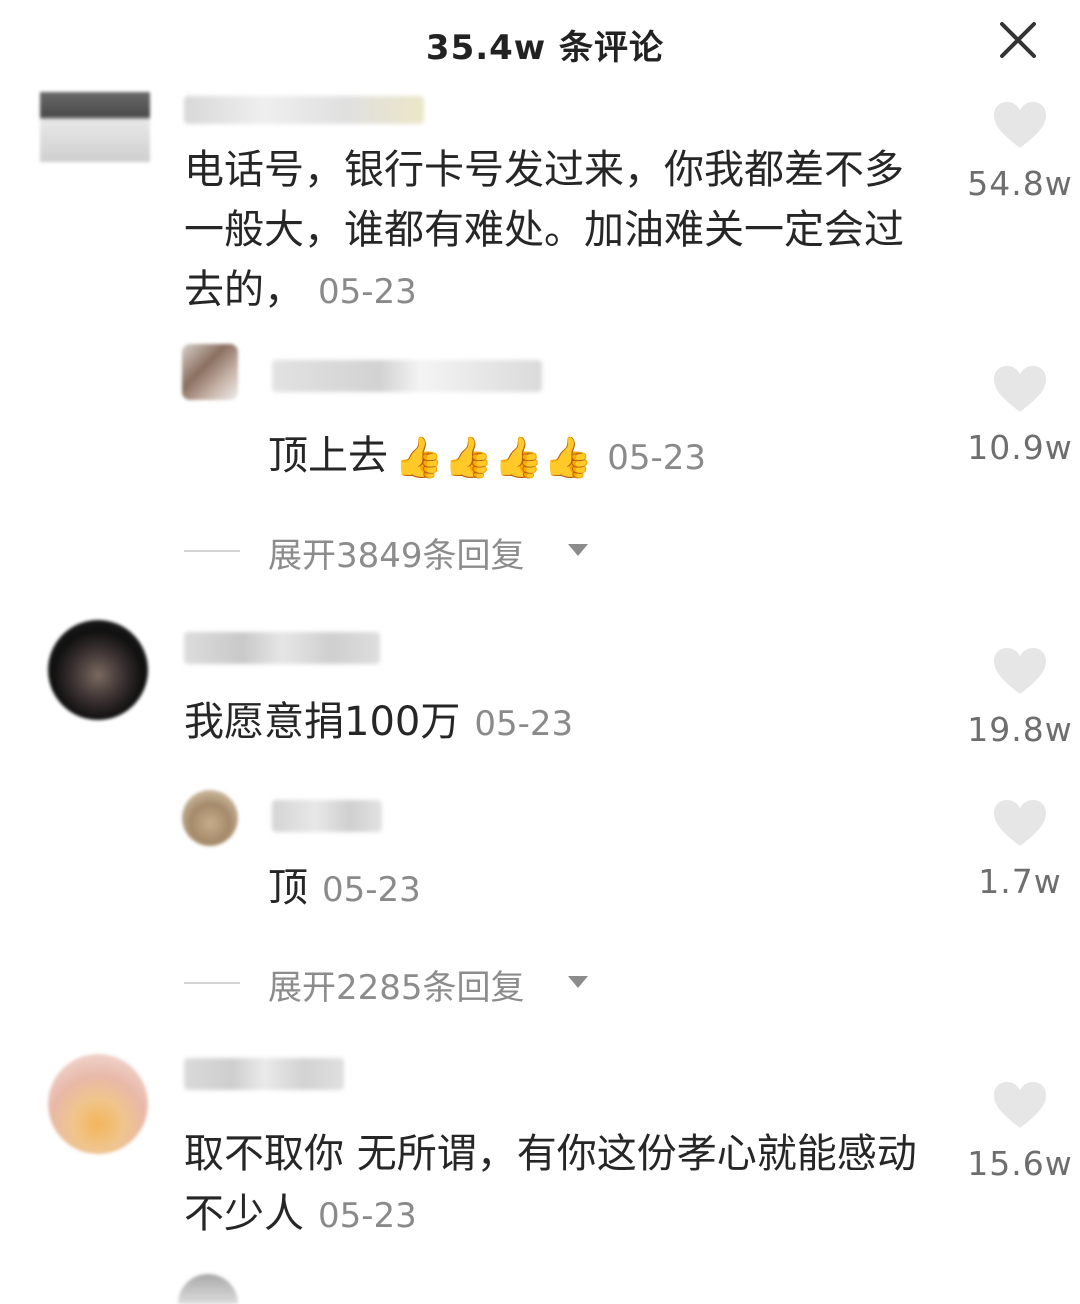  Describe the element at coordinates (1020, 183) in the screenshot. I see `like-count: 54.8w` at that location.